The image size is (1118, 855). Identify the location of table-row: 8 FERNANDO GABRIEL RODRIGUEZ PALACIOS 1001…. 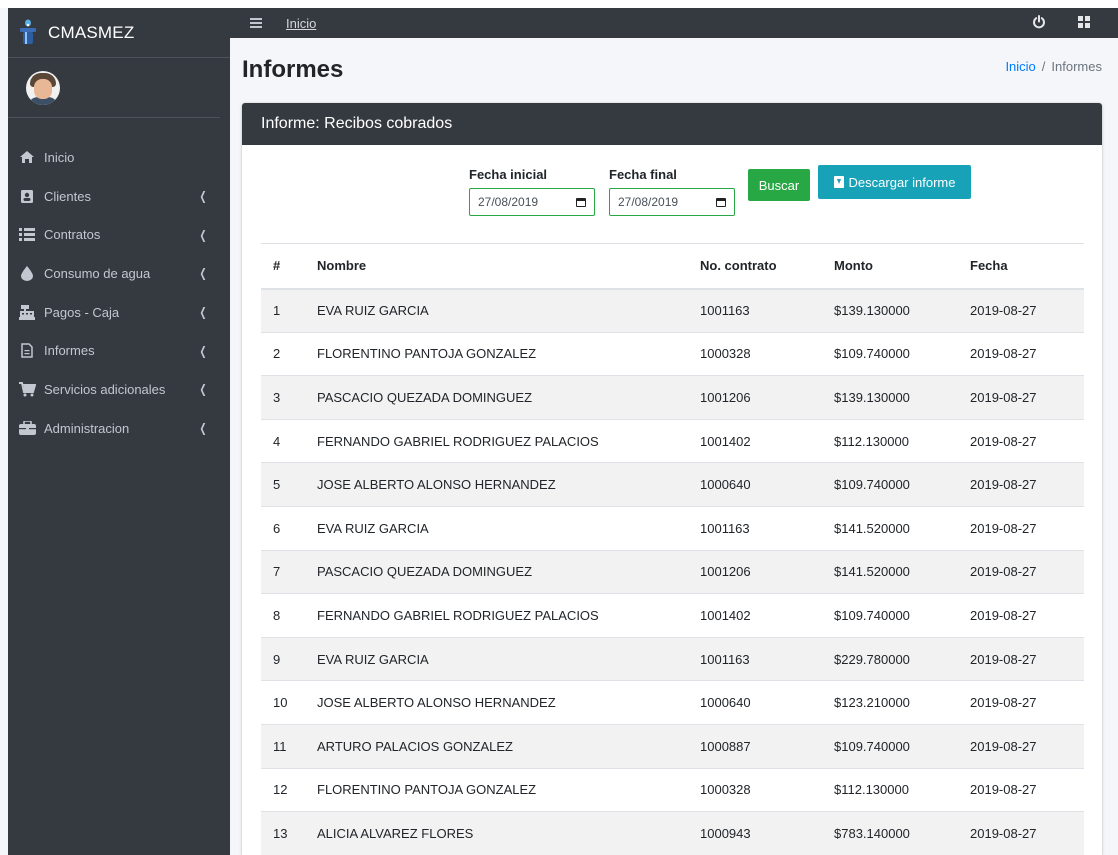
(672, 615).